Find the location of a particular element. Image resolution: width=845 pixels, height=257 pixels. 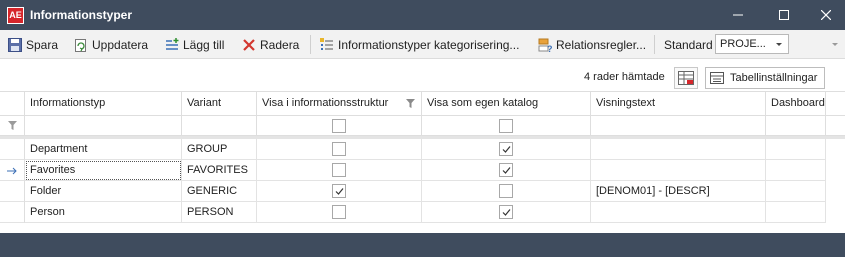

layout-button is located at coordinates (686, 78).